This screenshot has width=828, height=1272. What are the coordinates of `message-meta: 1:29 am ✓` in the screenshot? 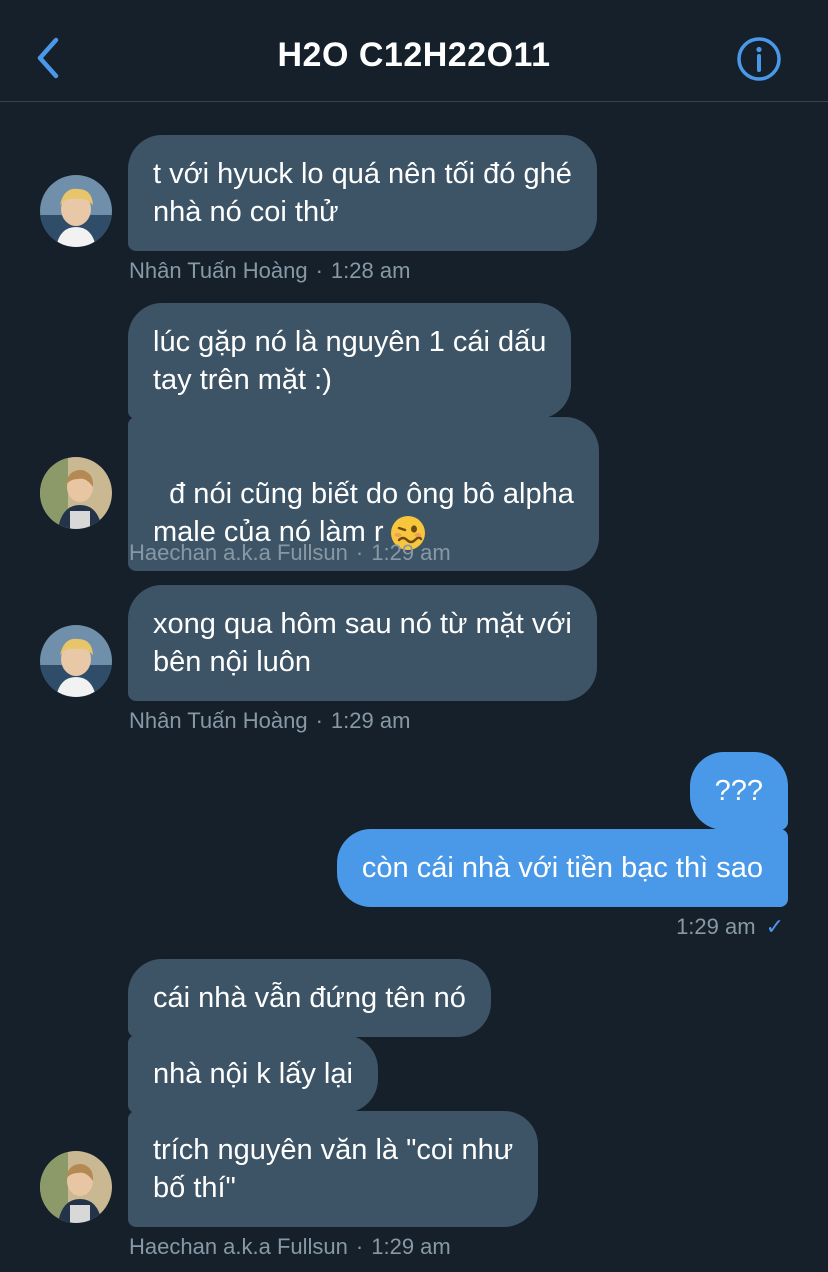 It's located at (730, 927).